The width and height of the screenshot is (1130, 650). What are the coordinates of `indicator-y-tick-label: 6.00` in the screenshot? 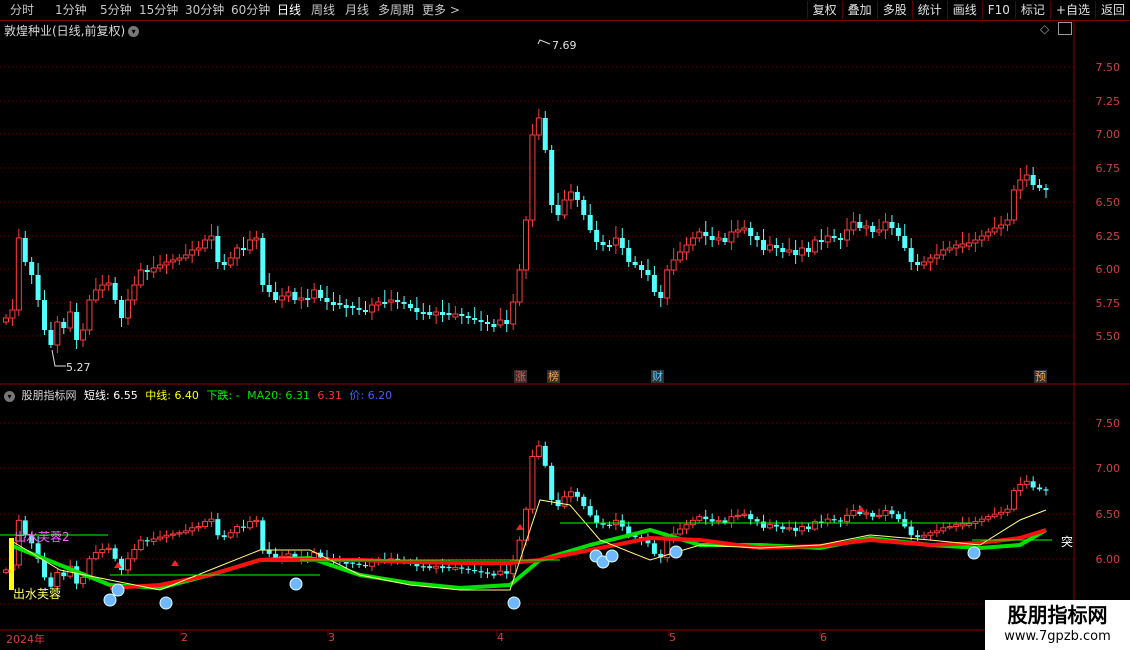 It's located at (1108, 559).